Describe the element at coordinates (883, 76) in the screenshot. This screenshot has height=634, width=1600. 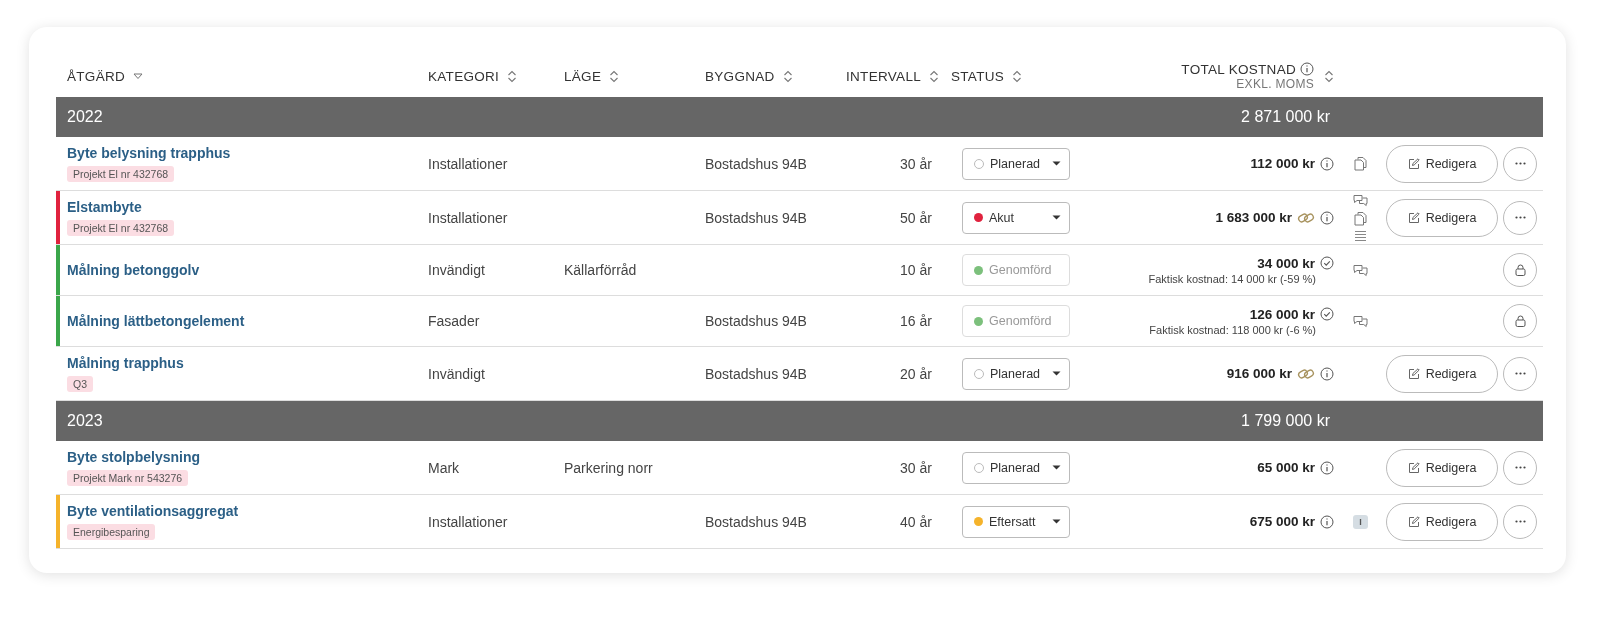
I see `column-header: INTERVALL` at that location.